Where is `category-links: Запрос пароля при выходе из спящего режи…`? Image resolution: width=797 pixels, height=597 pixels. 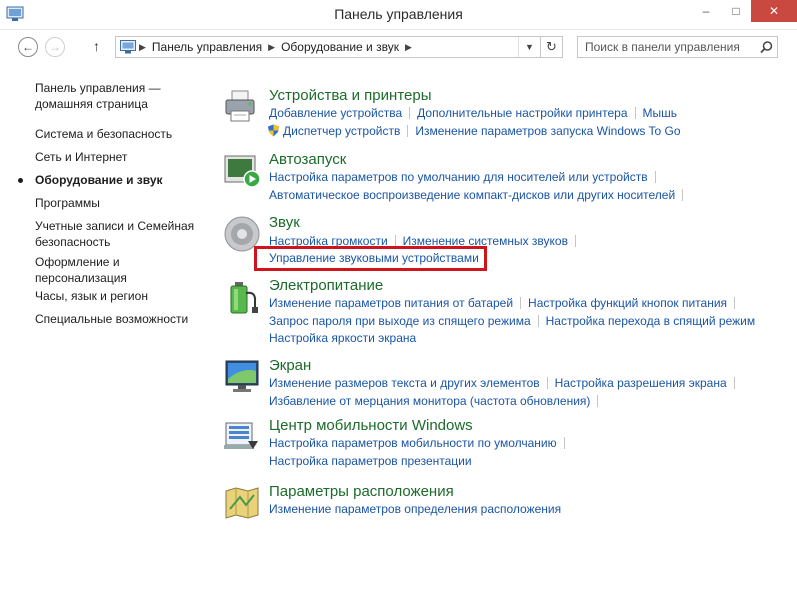 category-links: Запрос пароля при выходе из спящего режи… is located at coordinates (512, 321).